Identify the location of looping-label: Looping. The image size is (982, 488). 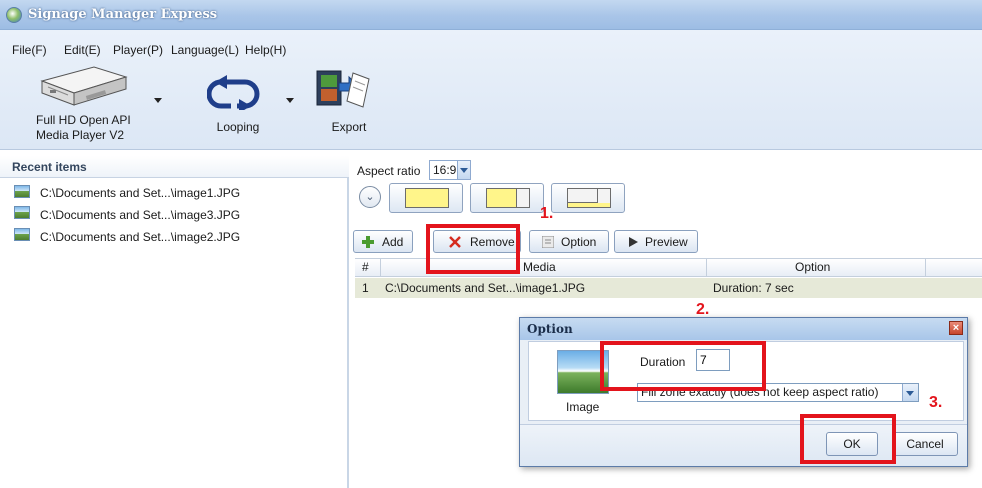
(238, 127).